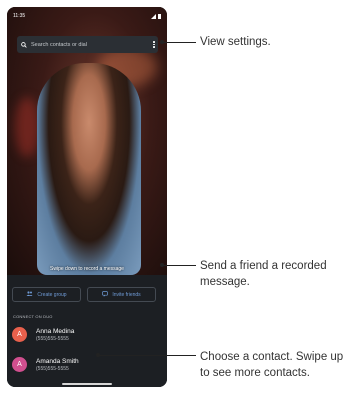  What do you see at coordinates (57, 361) in the screenshot?
I see `contact-name: Amanda Smith` at bounding box center [57, 361].